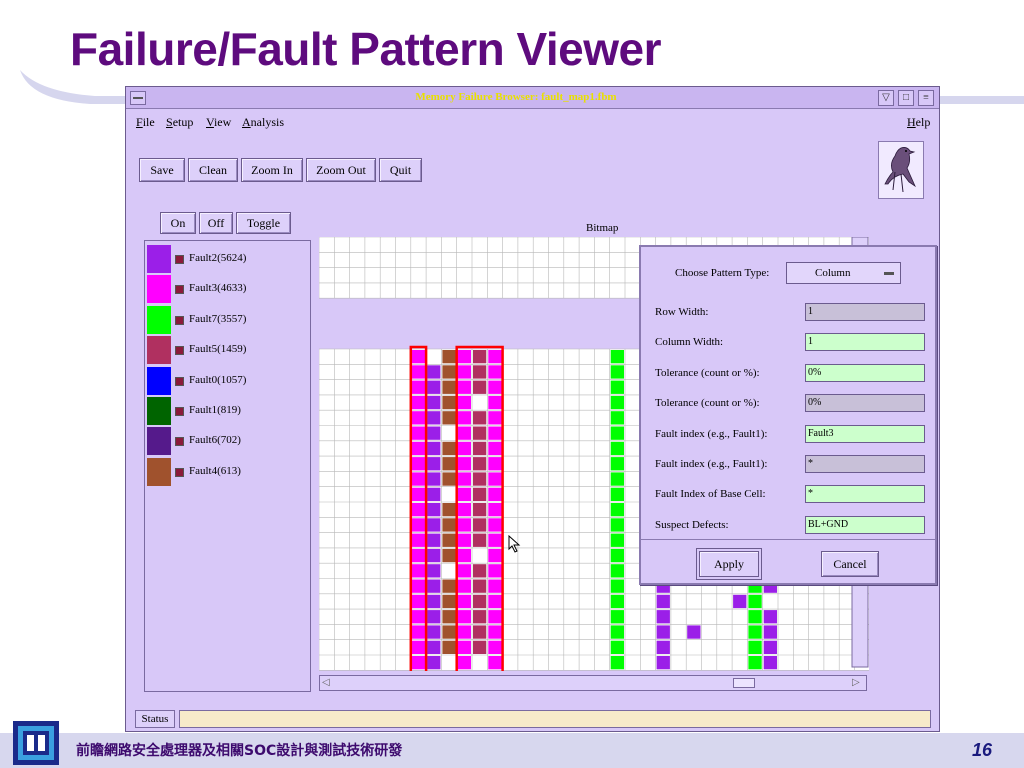 The height and width of the screenshot is (768, 1024). Describe the element at coordinates (263, 223) in the screenshot. I see `legend-toggle-button: Toggle` at that location.